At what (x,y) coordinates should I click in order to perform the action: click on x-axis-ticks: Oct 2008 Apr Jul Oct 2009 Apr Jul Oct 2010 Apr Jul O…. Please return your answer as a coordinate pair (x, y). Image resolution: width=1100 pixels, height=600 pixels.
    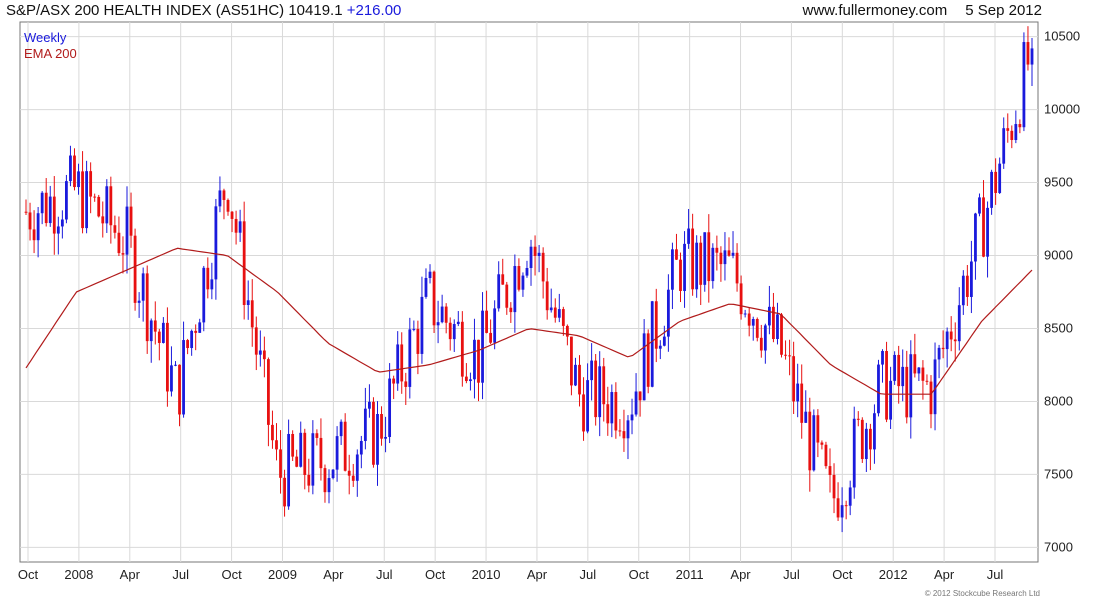
    Looking at the image, I should click on (511, 574).